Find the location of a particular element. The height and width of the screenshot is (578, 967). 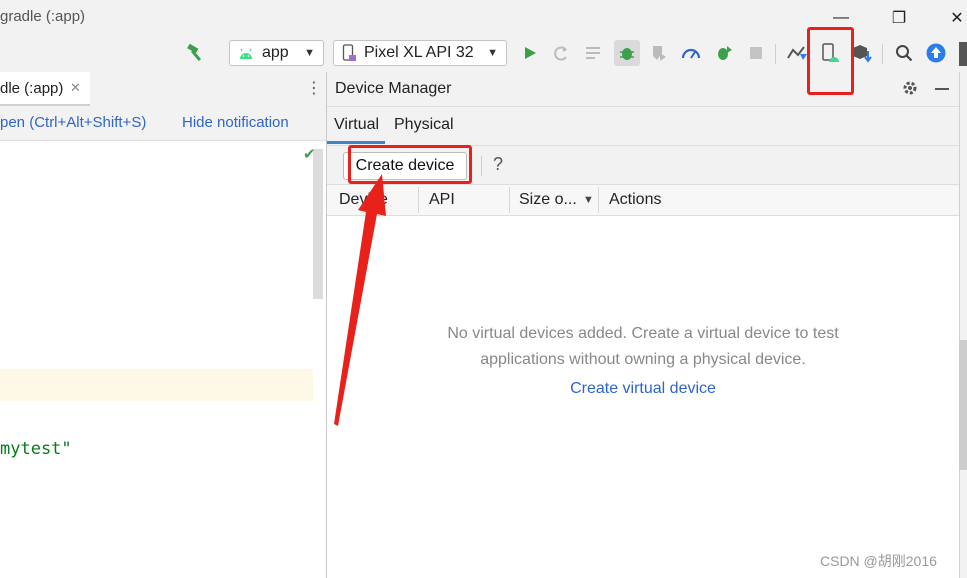

sync-icon is located at coordinates (797, 53).